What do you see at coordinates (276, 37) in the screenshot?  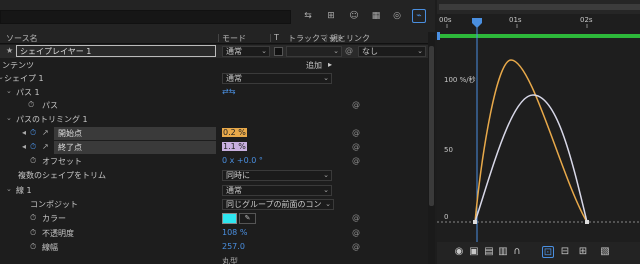 I see `col-t: T` at bounding box center [276, 37].